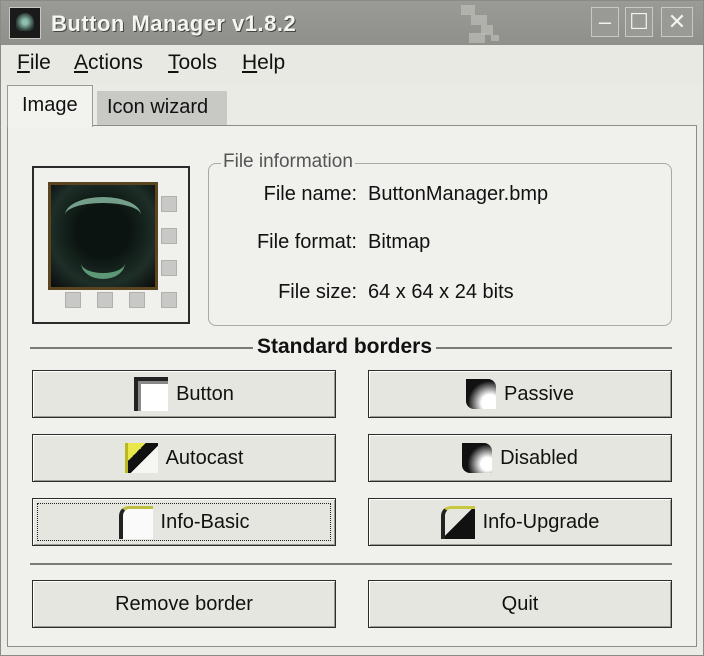  Describe the element at coordinates (115, 62) in the screenshot. I see `menu-actions-label: ctions` at that location.